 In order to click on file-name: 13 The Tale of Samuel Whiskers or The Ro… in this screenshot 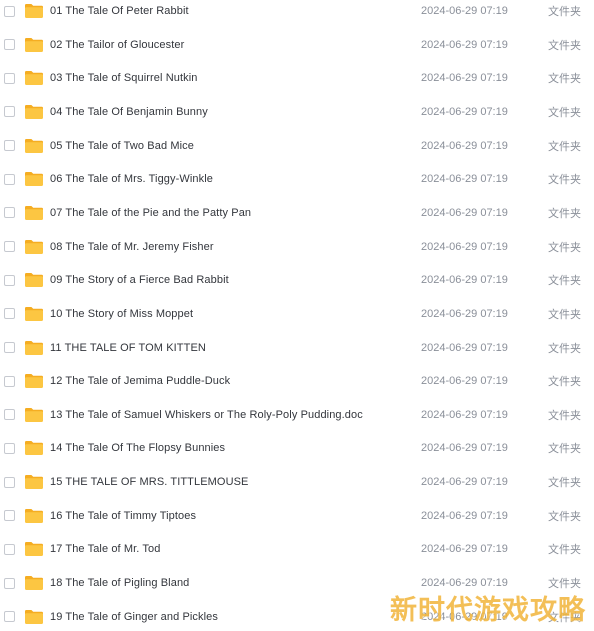, I will do `click(206, 415)`.